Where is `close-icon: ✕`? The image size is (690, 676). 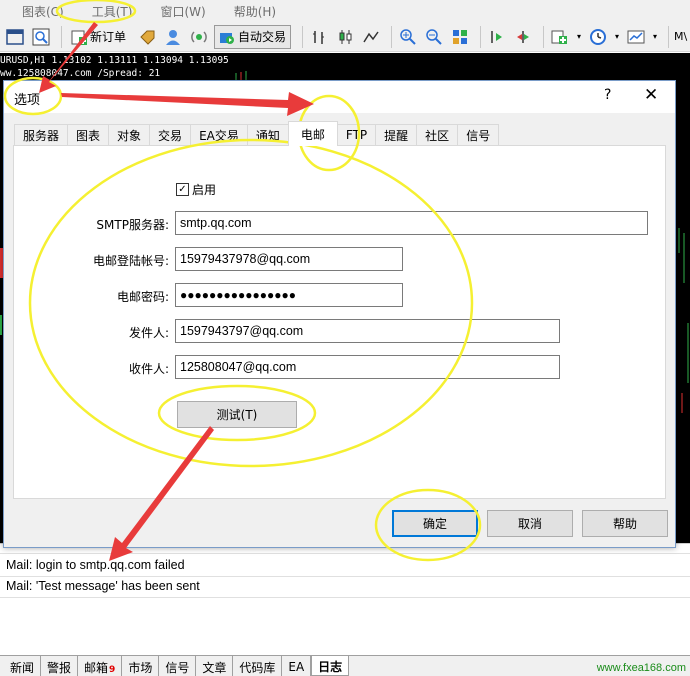 close-icon: ✕ is located at coordinates (651, 95).